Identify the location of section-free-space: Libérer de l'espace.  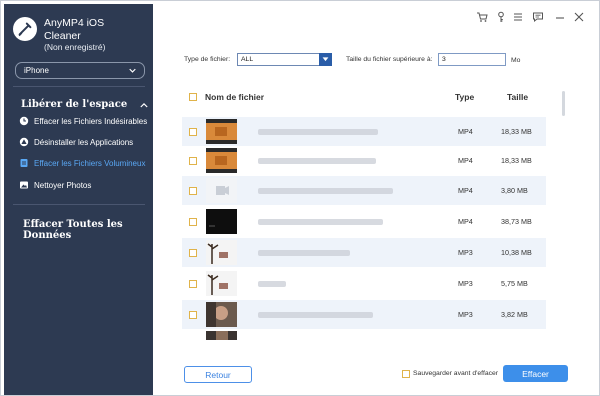
(74, 104).